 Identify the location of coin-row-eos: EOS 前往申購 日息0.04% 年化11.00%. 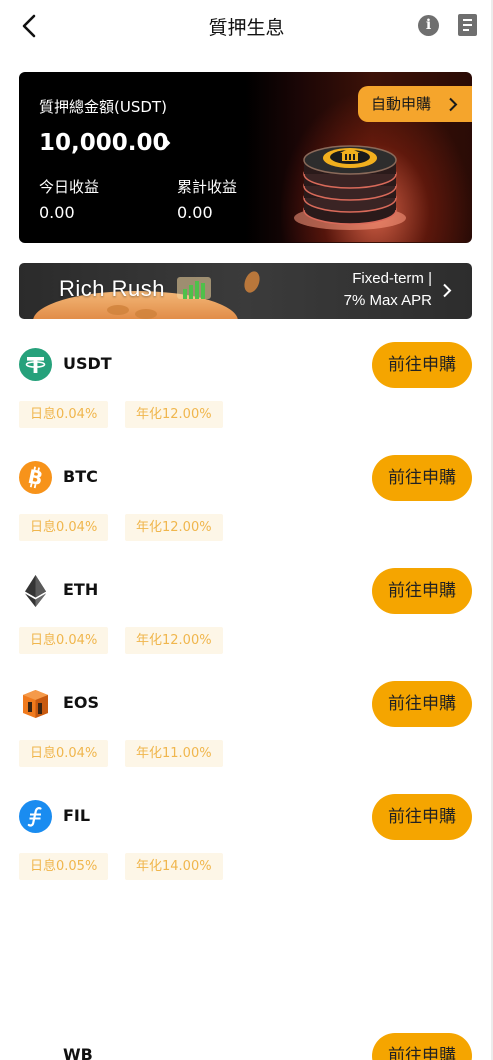
(246, 731).